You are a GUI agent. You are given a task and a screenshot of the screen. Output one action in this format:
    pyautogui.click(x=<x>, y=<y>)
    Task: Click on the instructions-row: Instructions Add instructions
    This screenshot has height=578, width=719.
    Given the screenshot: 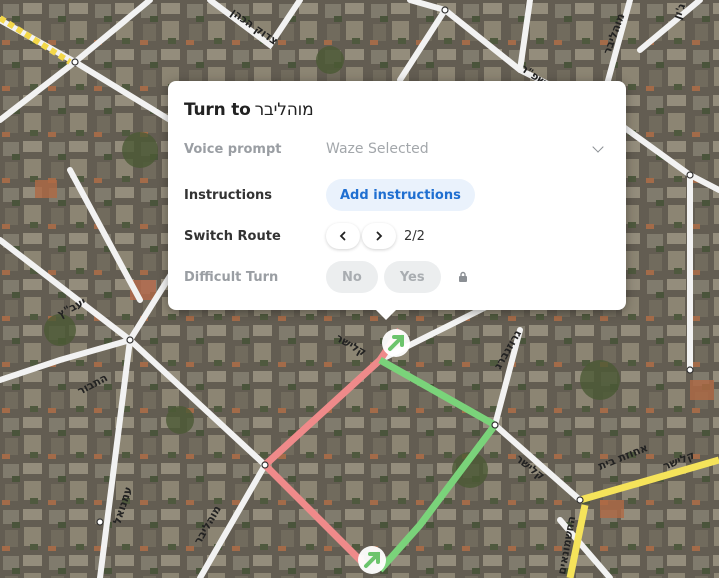 What is the action you would take?
    pyautogui.click(x=397, y=195)
    